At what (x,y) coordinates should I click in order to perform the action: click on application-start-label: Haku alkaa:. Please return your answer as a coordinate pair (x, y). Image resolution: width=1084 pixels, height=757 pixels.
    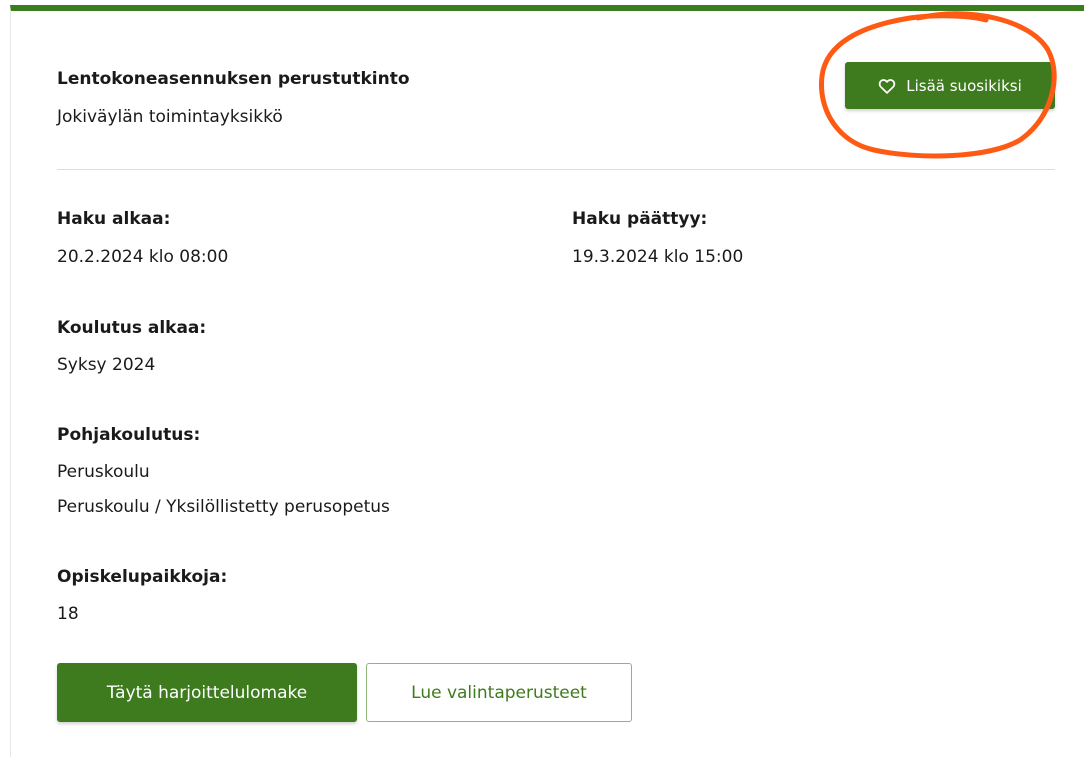
    Looking at the image, I should click on (114, 219).